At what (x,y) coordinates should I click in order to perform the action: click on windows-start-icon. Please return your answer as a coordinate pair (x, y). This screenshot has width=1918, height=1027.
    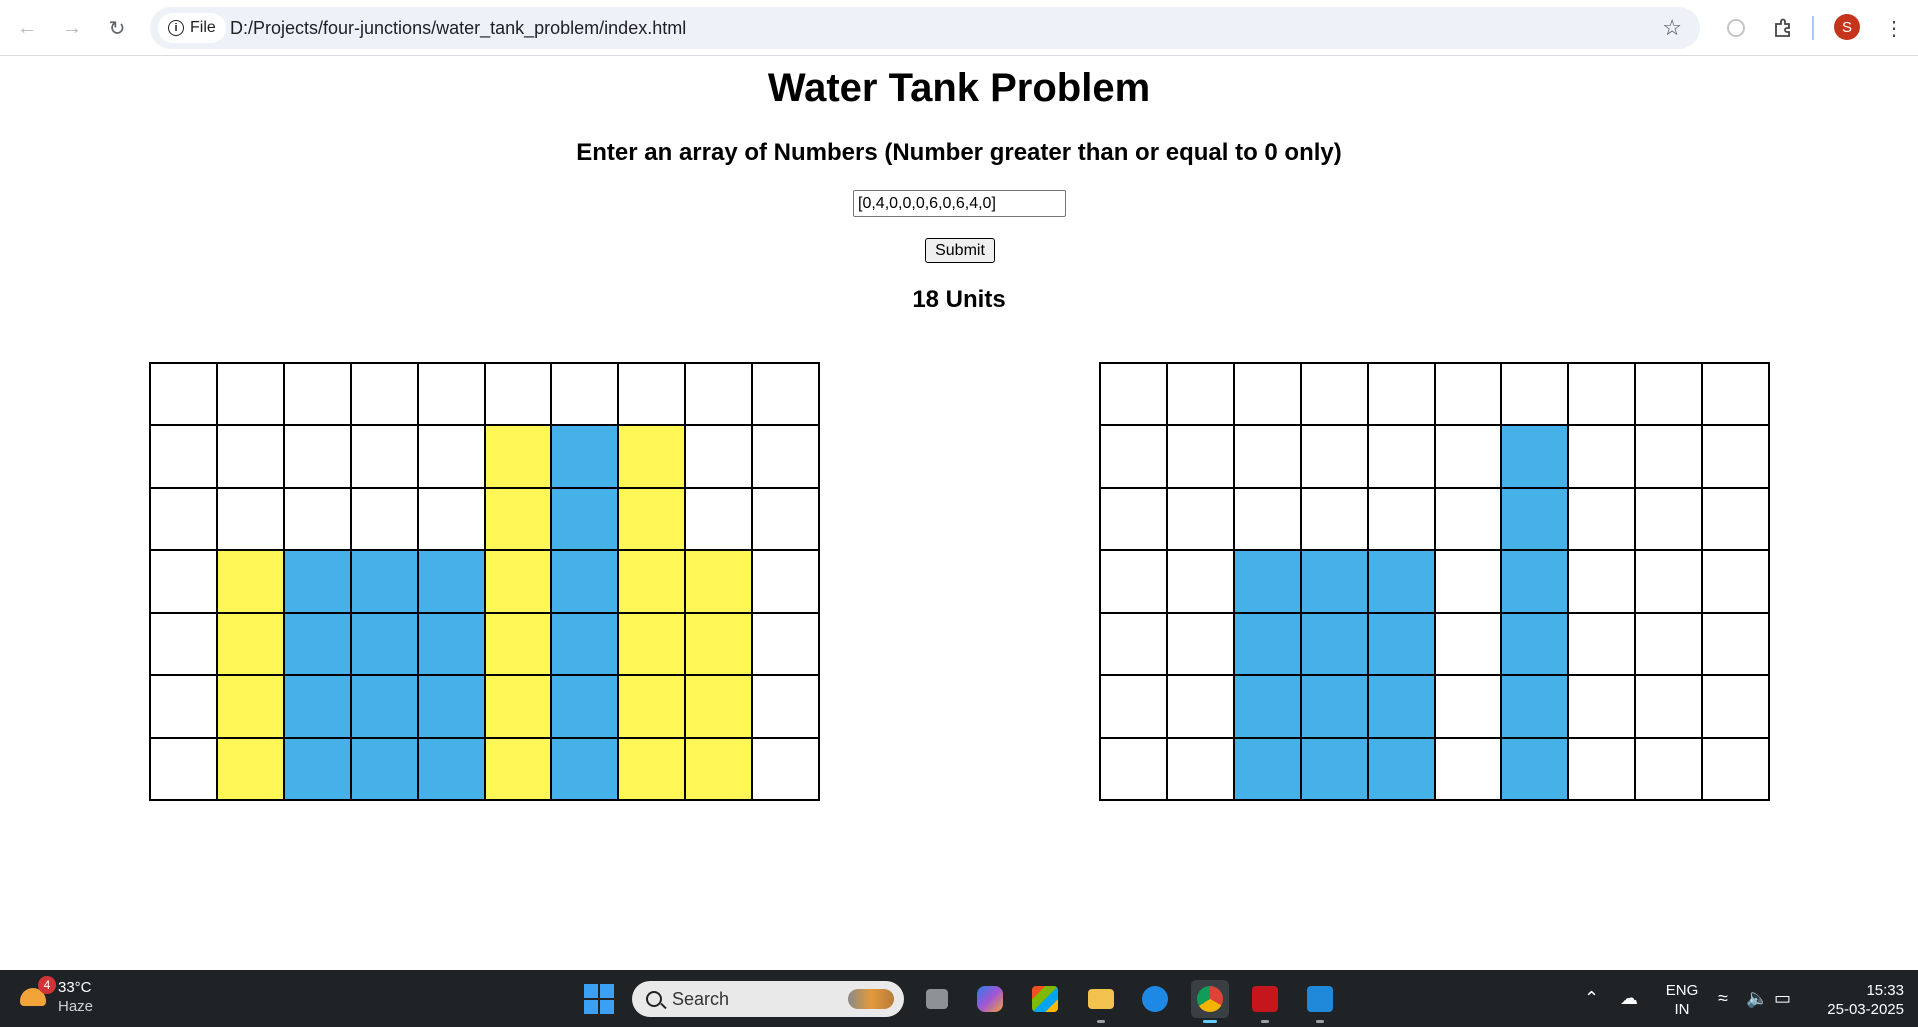
    Looking at the image, I should click on (599, 999).